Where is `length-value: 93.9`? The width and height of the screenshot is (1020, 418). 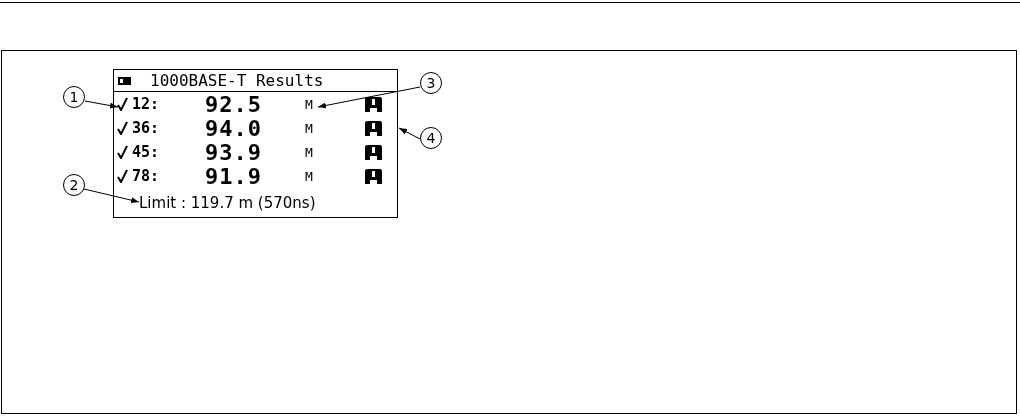 length-value: 93.9 is located at coordinates (234, 152).